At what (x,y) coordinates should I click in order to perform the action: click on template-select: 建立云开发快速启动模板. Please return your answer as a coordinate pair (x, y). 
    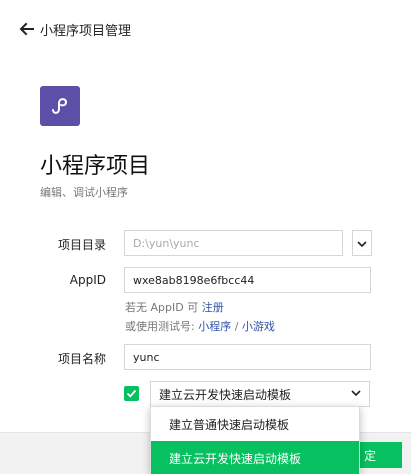
    Looking at the image, I should click on (260, 394).